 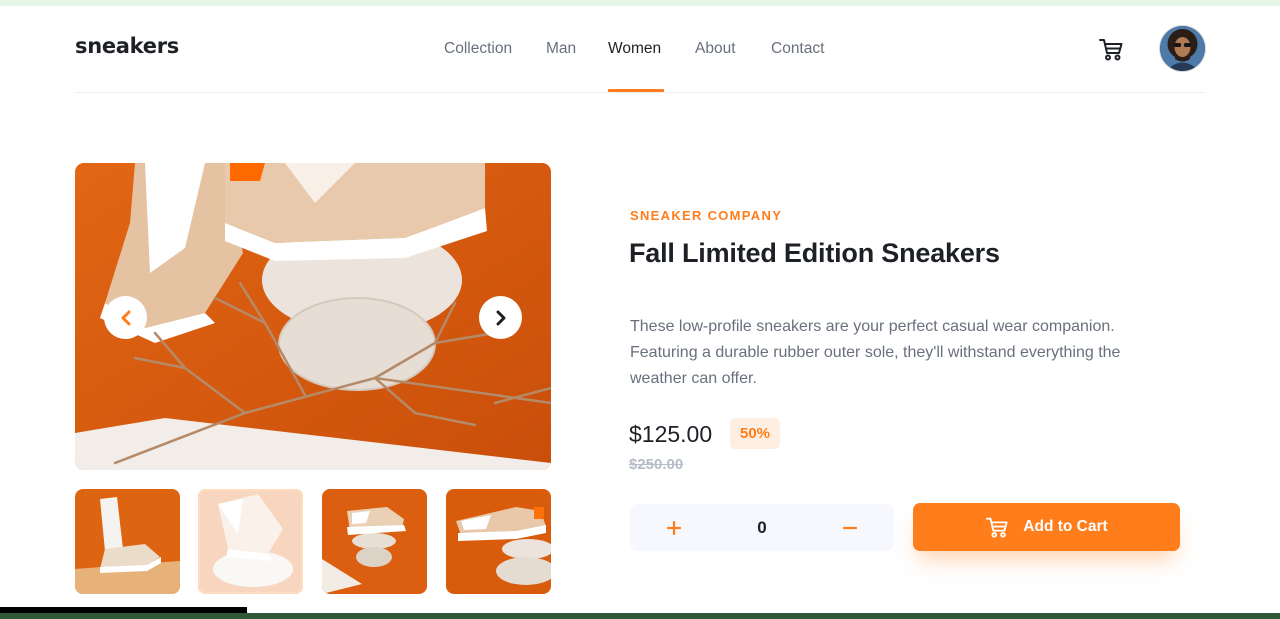 What do you see at coordinates (814, 253) in the screenshot?
I see `product-title: Fall Limited Edition Sneakers` at bounding box center [814, 253].